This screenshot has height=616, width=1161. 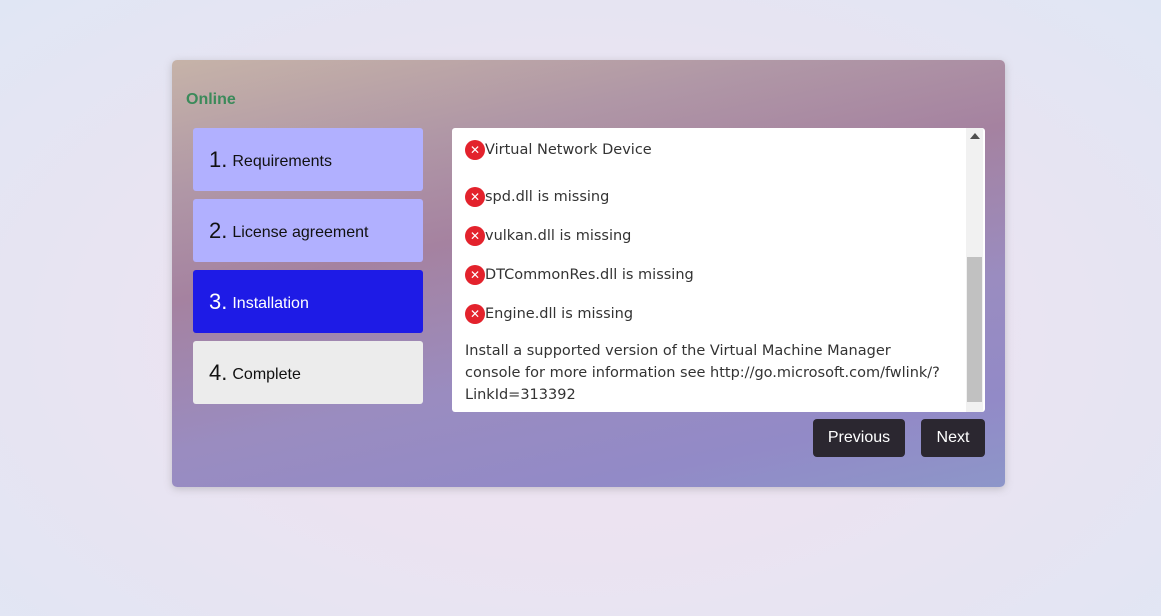 What do you see at coordinates (859, 438) in the screenshot?
I see `previous-button: Previous` at bounding box center [859, 438].